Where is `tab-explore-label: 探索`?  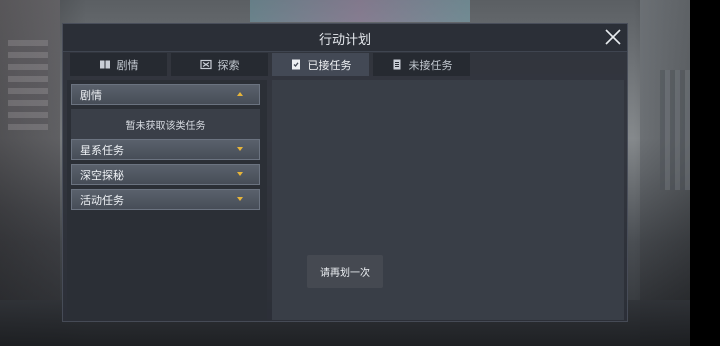 tab-explore-label: 探索 is located at coordinates (228, 65).